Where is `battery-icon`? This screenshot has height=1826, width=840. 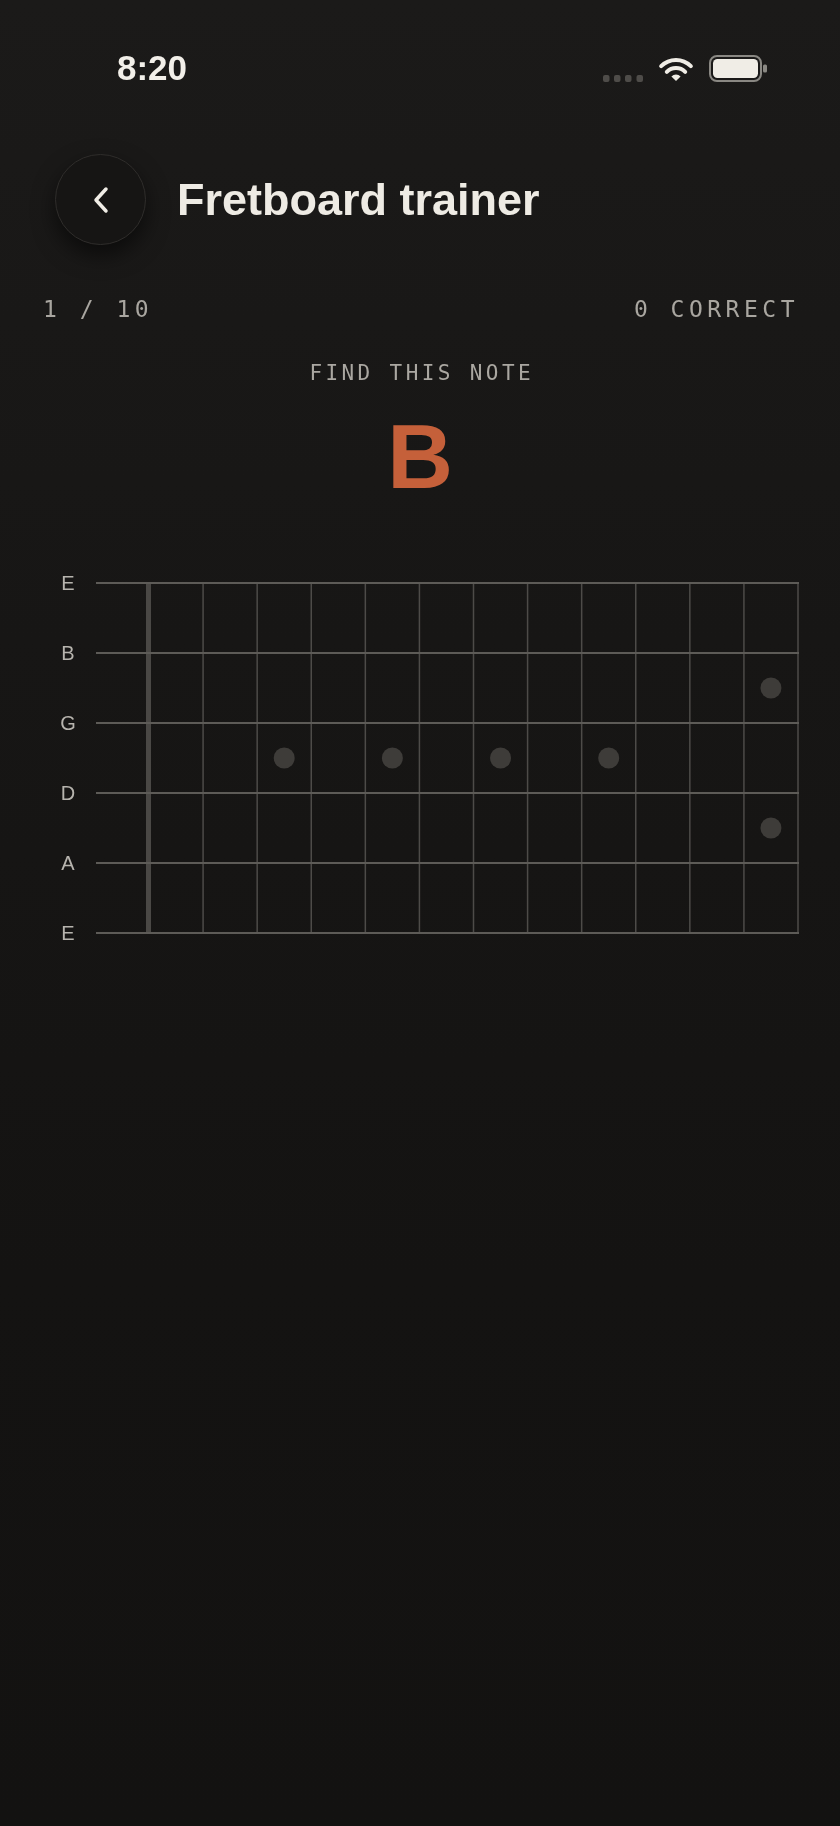
battery-icon is located at coordinates (738, 68).